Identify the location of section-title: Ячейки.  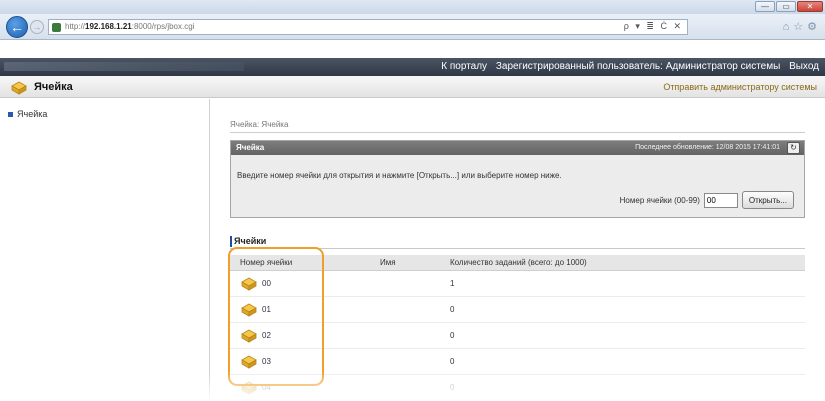
(517, 242).